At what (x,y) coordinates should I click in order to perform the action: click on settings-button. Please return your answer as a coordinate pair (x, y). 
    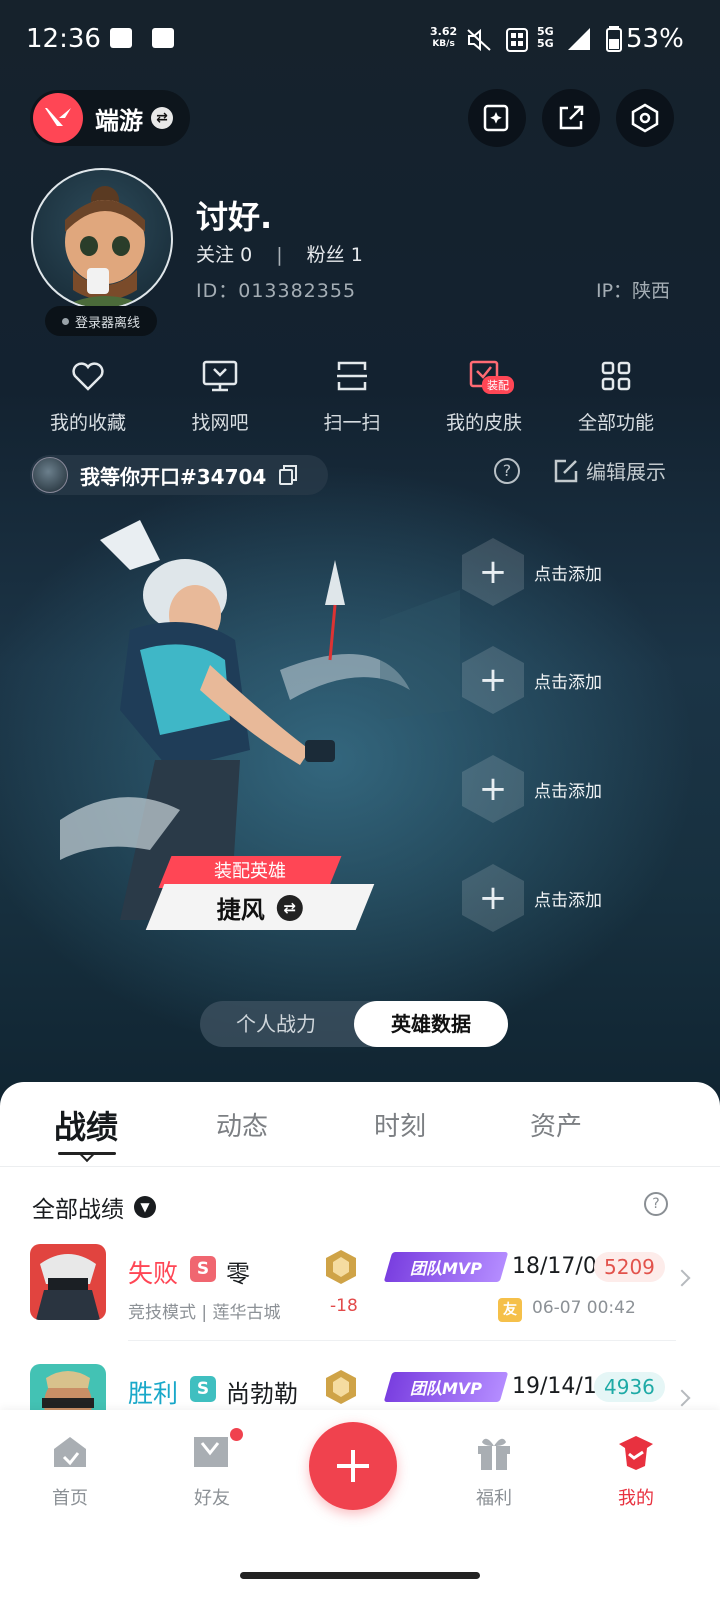
    Looking at the image, I should click on (645, 118).